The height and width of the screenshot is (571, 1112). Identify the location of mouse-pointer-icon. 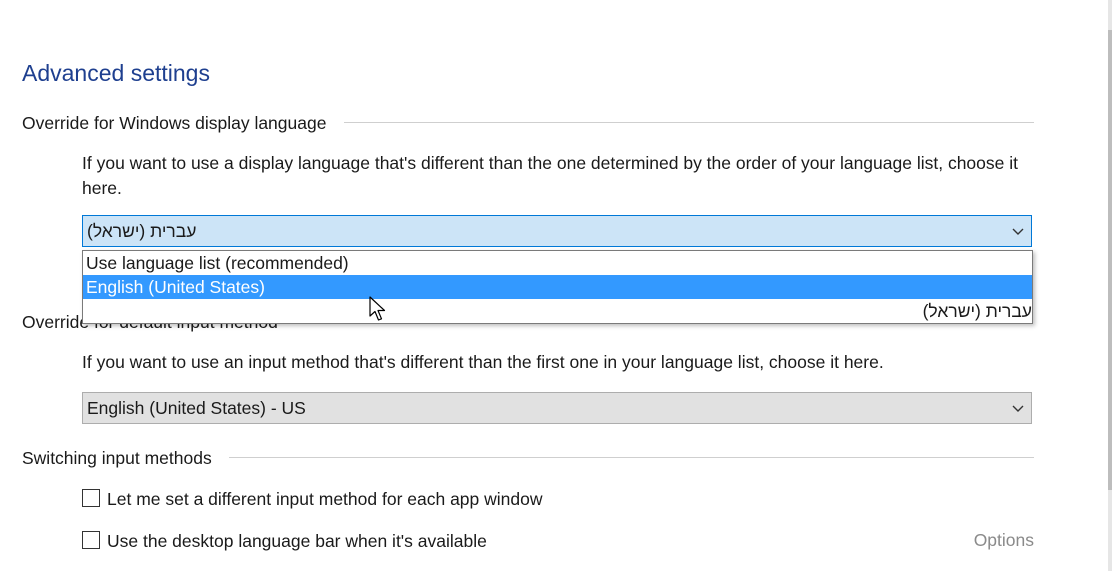
(377, 308).